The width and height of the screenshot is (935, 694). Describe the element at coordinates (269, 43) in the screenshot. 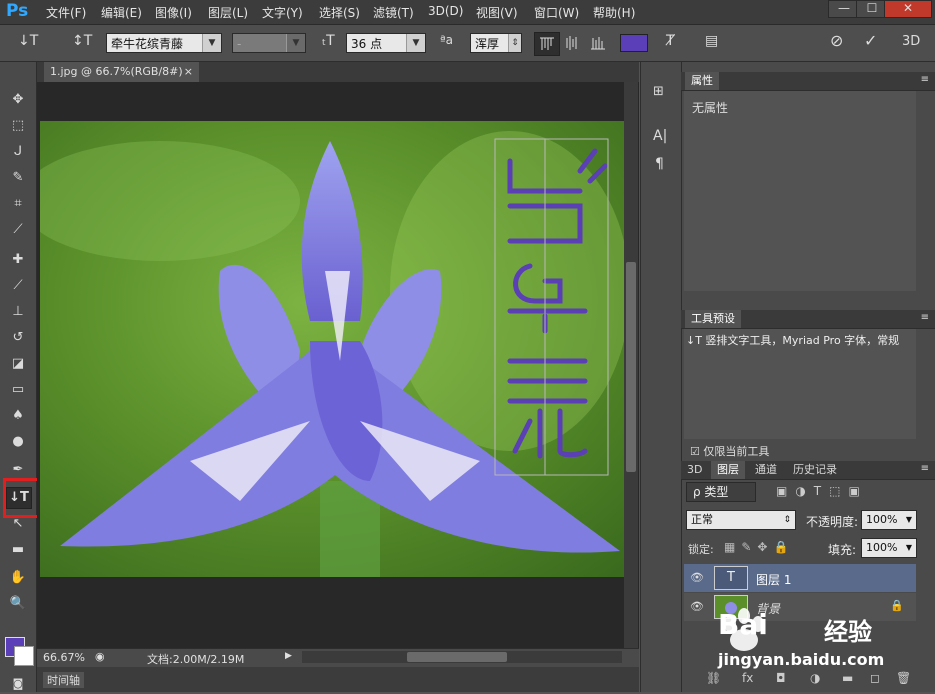

I see `font-style-select: - ▼` at that location.